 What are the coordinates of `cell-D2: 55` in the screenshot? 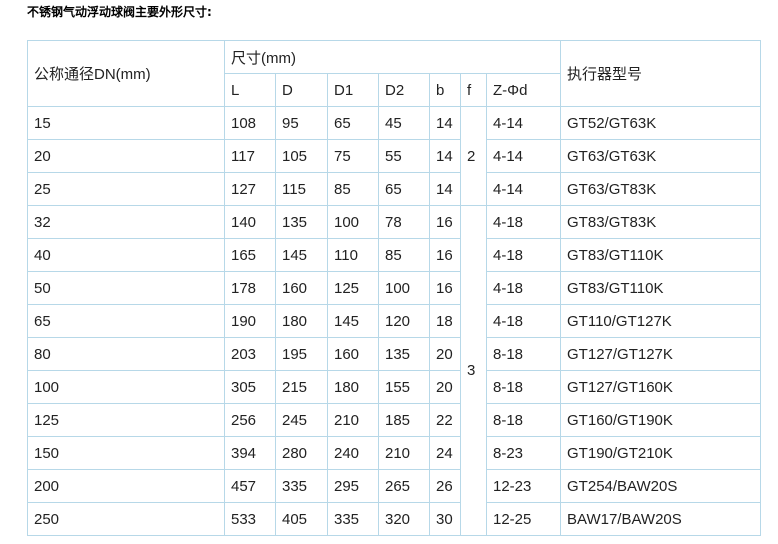 It's located at (404, 156).